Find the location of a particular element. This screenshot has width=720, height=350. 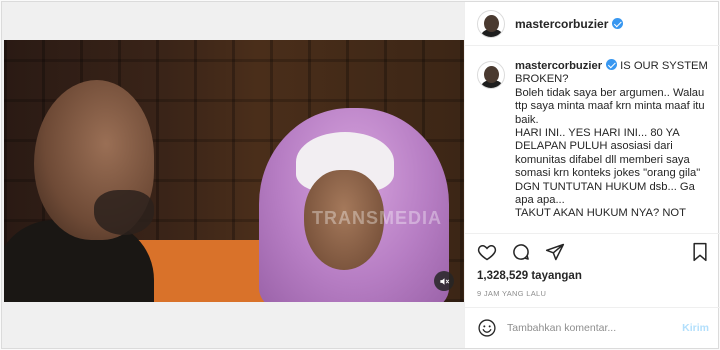

post-header: mastercorbuzier is located at coordinates (592, 24).